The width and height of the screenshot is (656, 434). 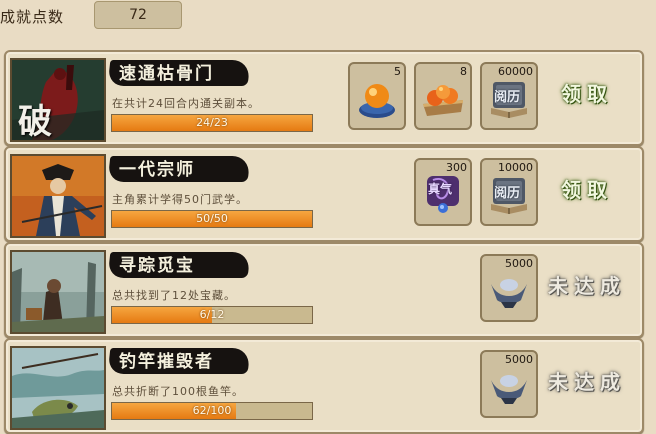 I want to click on orange-fruit-plate-icon, so click(x=443, y=100).